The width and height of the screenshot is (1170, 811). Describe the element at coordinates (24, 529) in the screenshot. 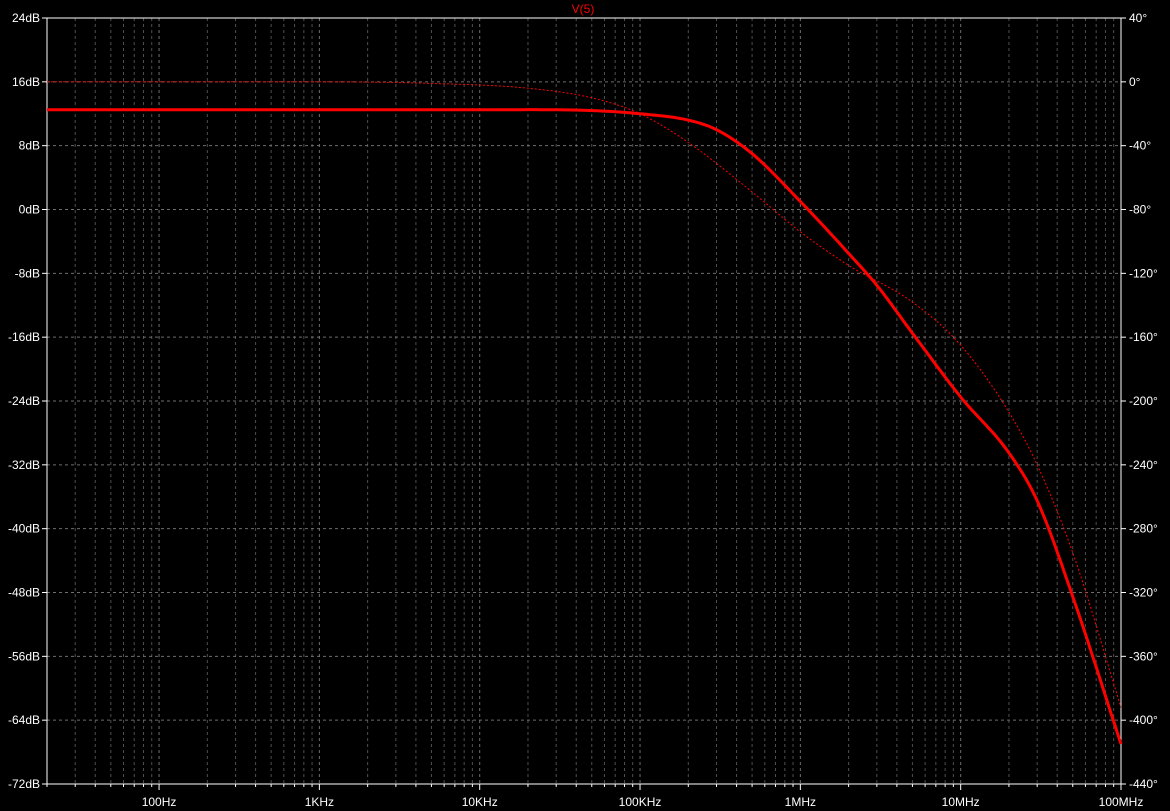

I see `y-left-tick-label: -40dB` at that location.